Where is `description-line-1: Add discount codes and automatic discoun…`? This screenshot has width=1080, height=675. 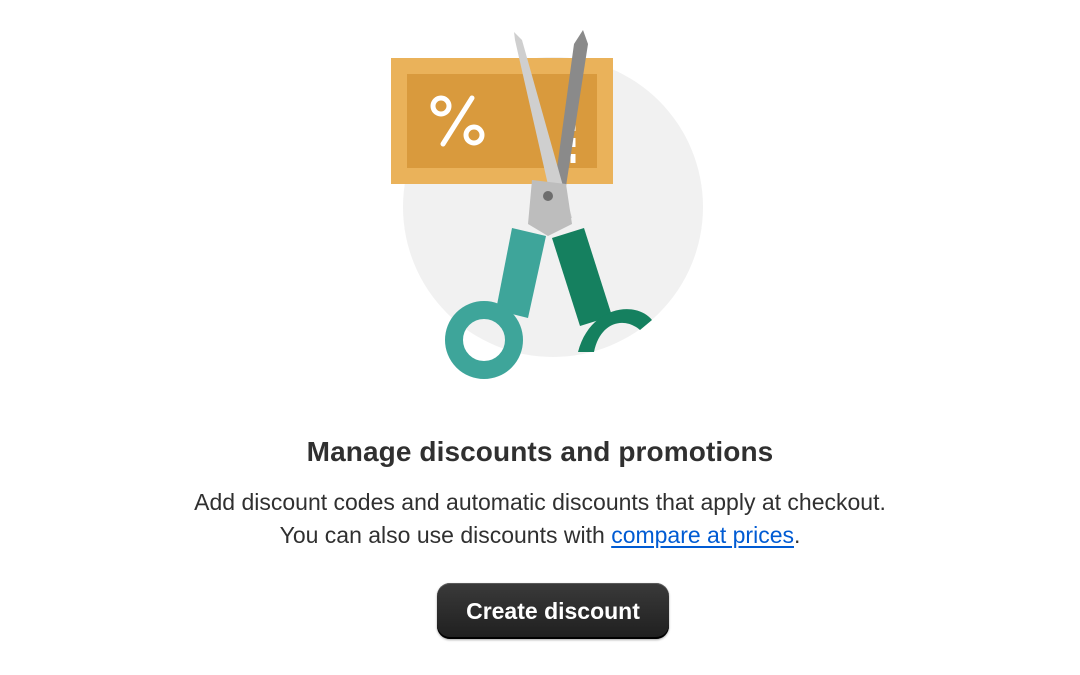
description-line-1: Add discount codes and automatic discoun… is located at coordinates (540, 502).